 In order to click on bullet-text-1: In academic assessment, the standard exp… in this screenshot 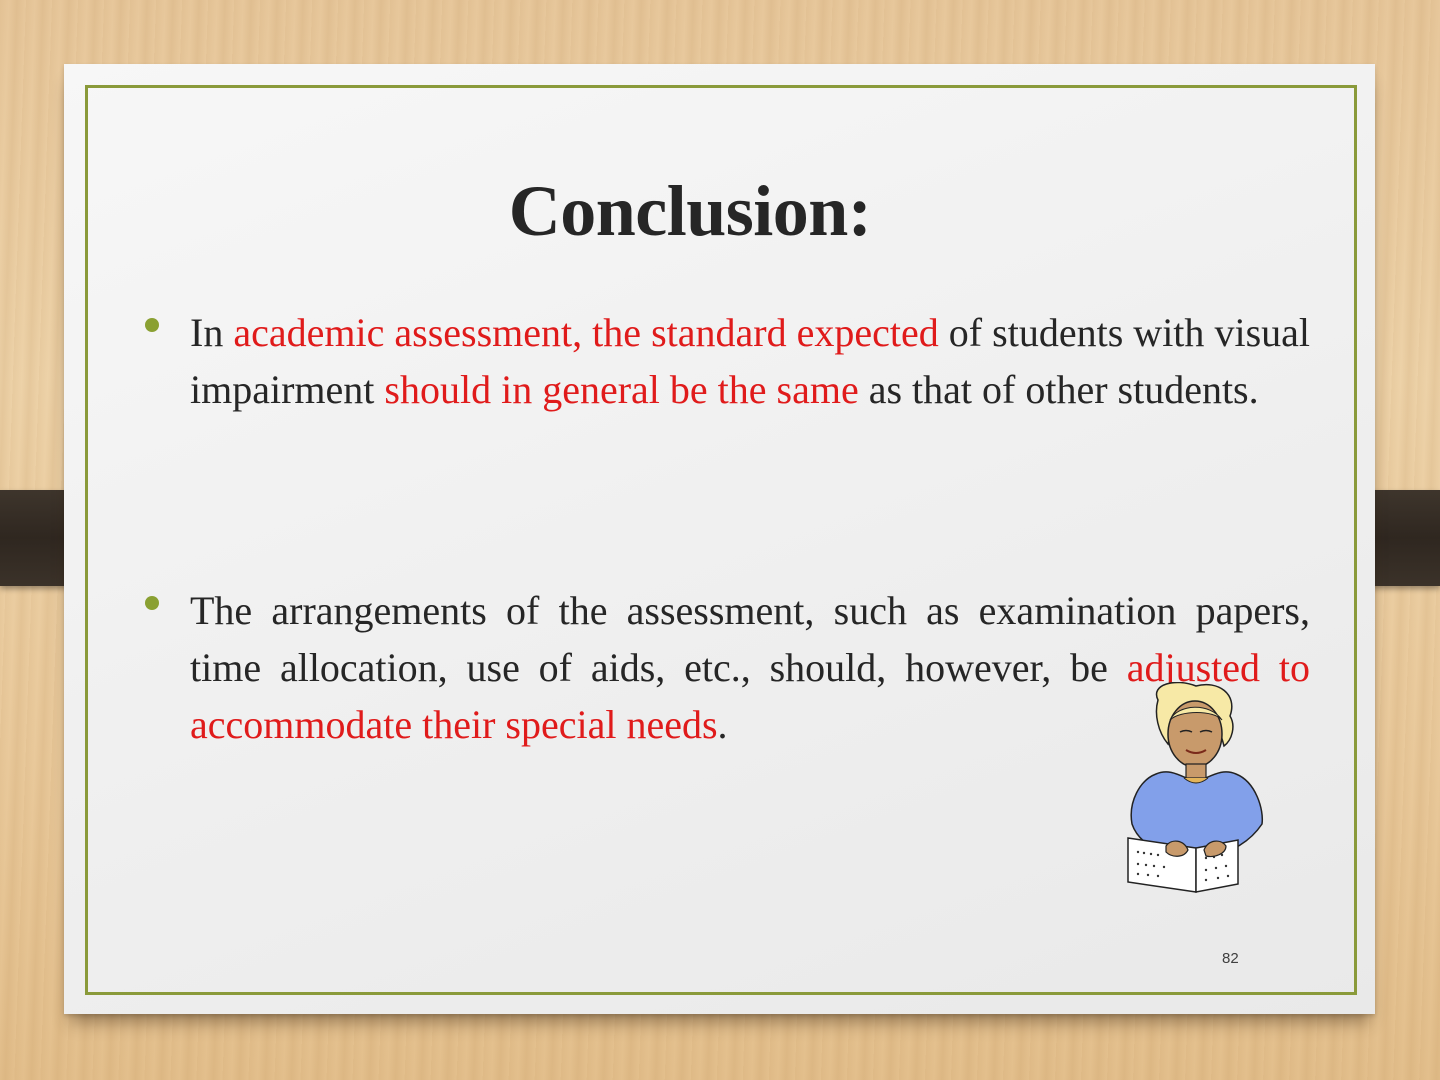, I will do `click(750, 361)`.